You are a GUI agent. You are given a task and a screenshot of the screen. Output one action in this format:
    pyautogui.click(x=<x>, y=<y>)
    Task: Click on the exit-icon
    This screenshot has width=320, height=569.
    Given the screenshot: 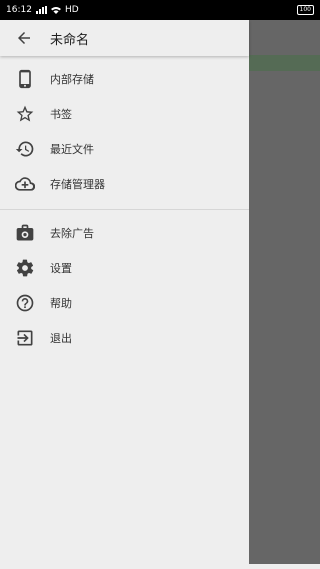 What is the action you would take?
    pyautogui.click(x=25, y=338)
    